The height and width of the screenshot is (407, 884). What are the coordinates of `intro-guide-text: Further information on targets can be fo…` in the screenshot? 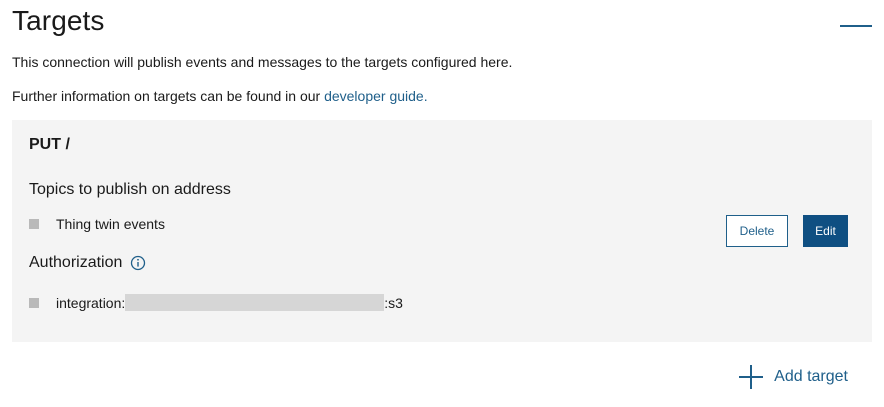 It's located at (220, 96).